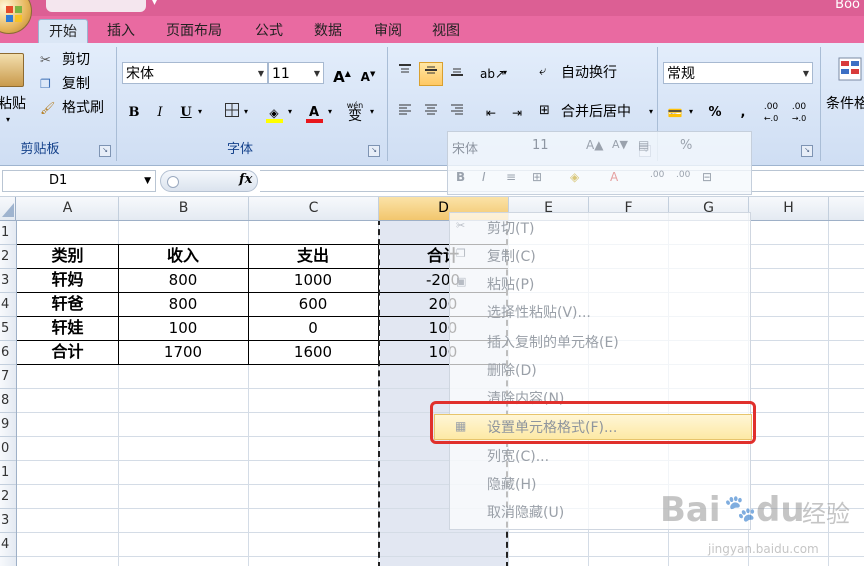 This screenshot has width=864, height=566. What do you see at coordinates (330, 111) in the screenshot?
I see `font-color-dropdown-icon: ▾` at bounding box center [330, 111].